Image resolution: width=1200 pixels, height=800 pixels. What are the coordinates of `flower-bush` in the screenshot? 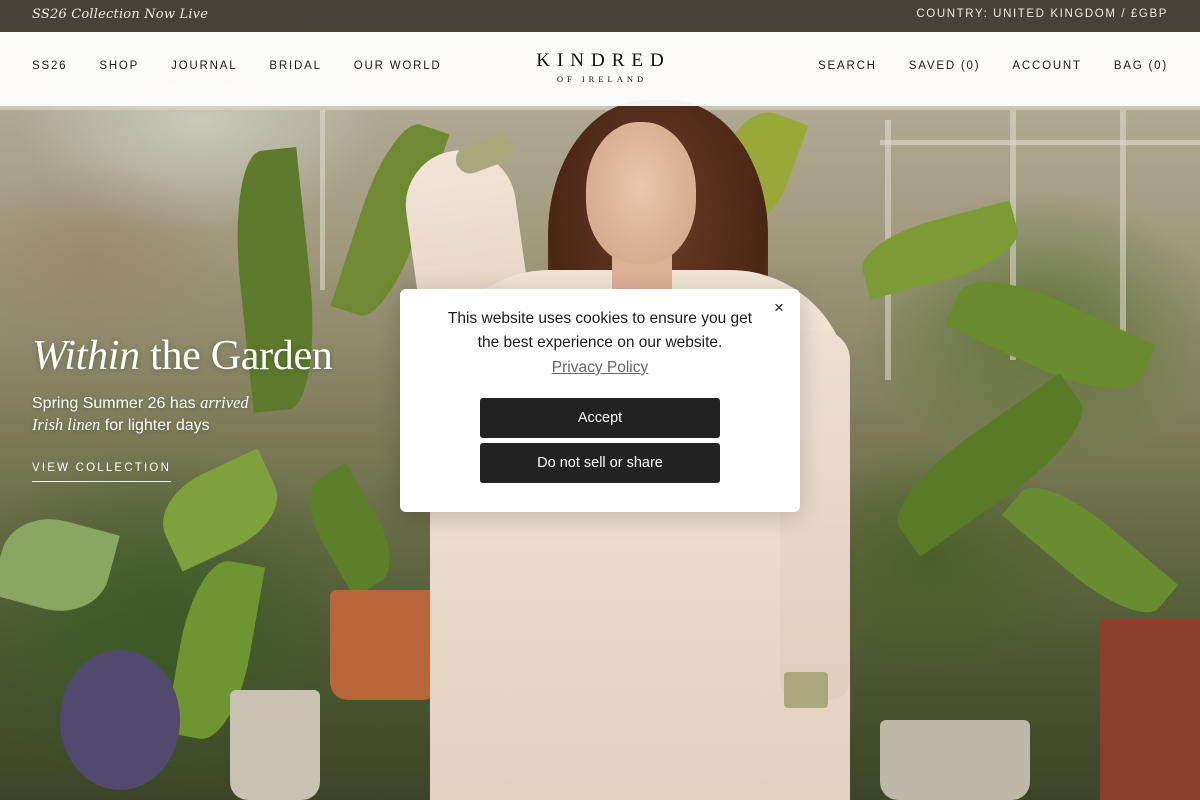 It's located at (120, 720).